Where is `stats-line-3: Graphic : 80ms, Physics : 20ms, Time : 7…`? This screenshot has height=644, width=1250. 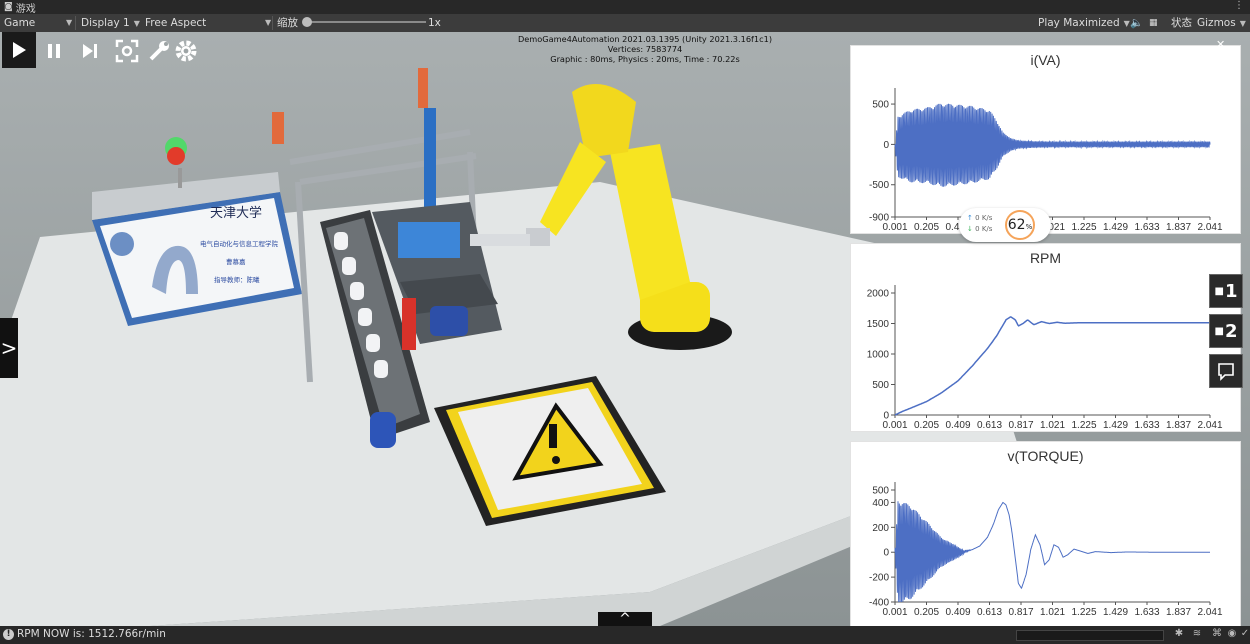 stats-line-3: Graphic : 80ms, Physics : 20ms, Time : 7… is located at coordinates (645, 59).